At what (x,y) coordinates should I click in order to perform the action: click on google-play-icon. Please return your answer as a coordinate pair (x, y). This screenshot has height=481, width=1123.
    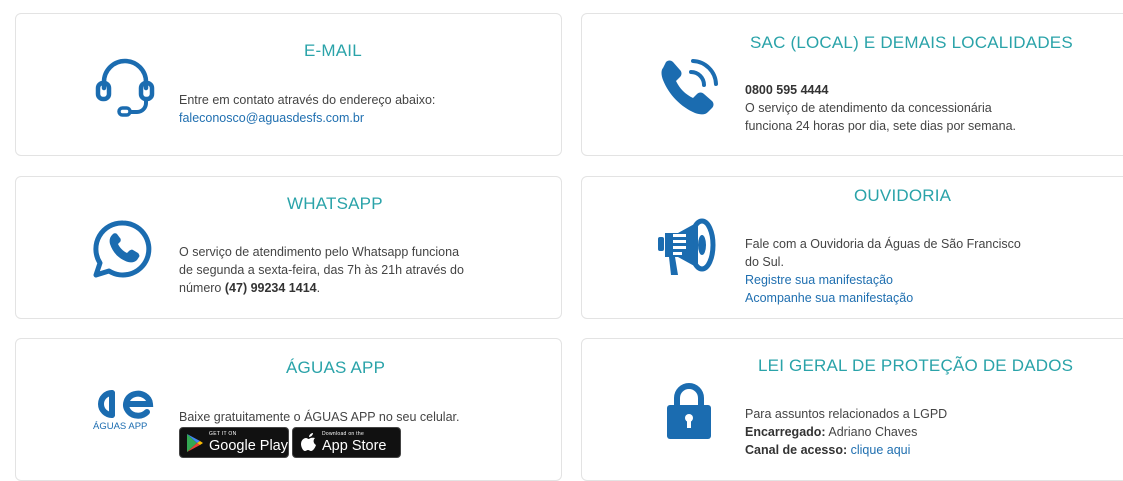
    Looking at the image, I should click on (195, 443).